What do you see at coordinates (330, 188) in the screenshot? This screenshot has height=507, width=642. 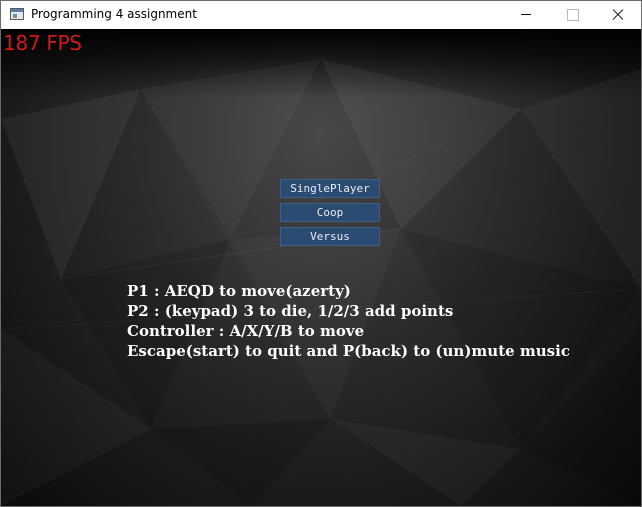 I see `singleplayer-button: SinglePlayer` at bounding box center [330, 188].